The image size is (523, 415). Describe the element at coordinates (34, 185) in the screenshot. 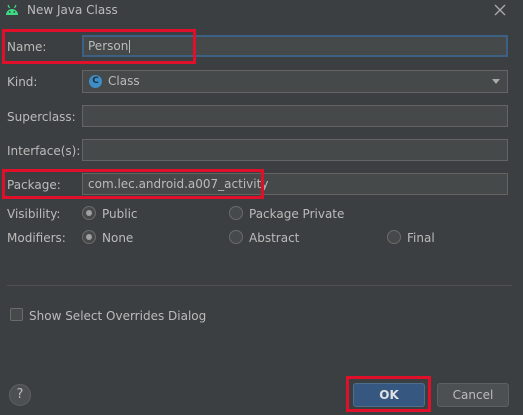

I see `package-label: Package:` at that location.